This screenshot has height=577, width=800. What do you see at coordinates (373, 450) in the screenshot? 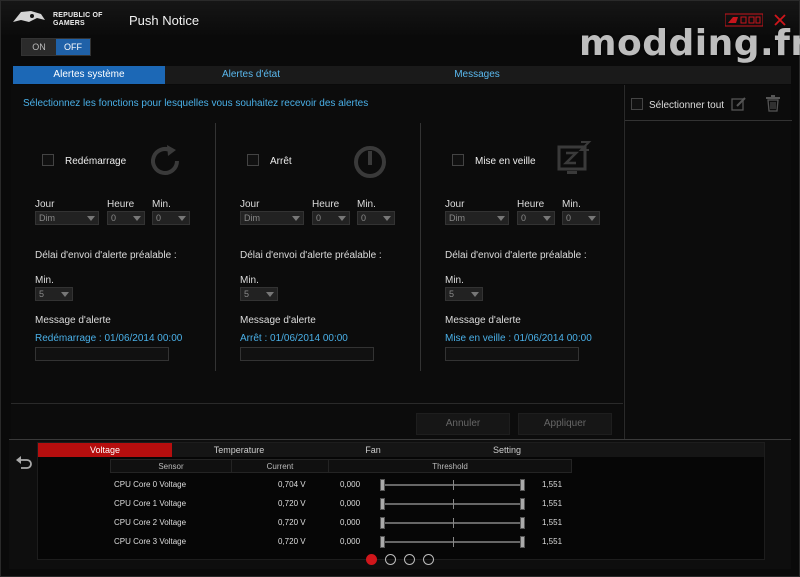
I see `tab-fan: Fan` at bounding box center [373, 450].